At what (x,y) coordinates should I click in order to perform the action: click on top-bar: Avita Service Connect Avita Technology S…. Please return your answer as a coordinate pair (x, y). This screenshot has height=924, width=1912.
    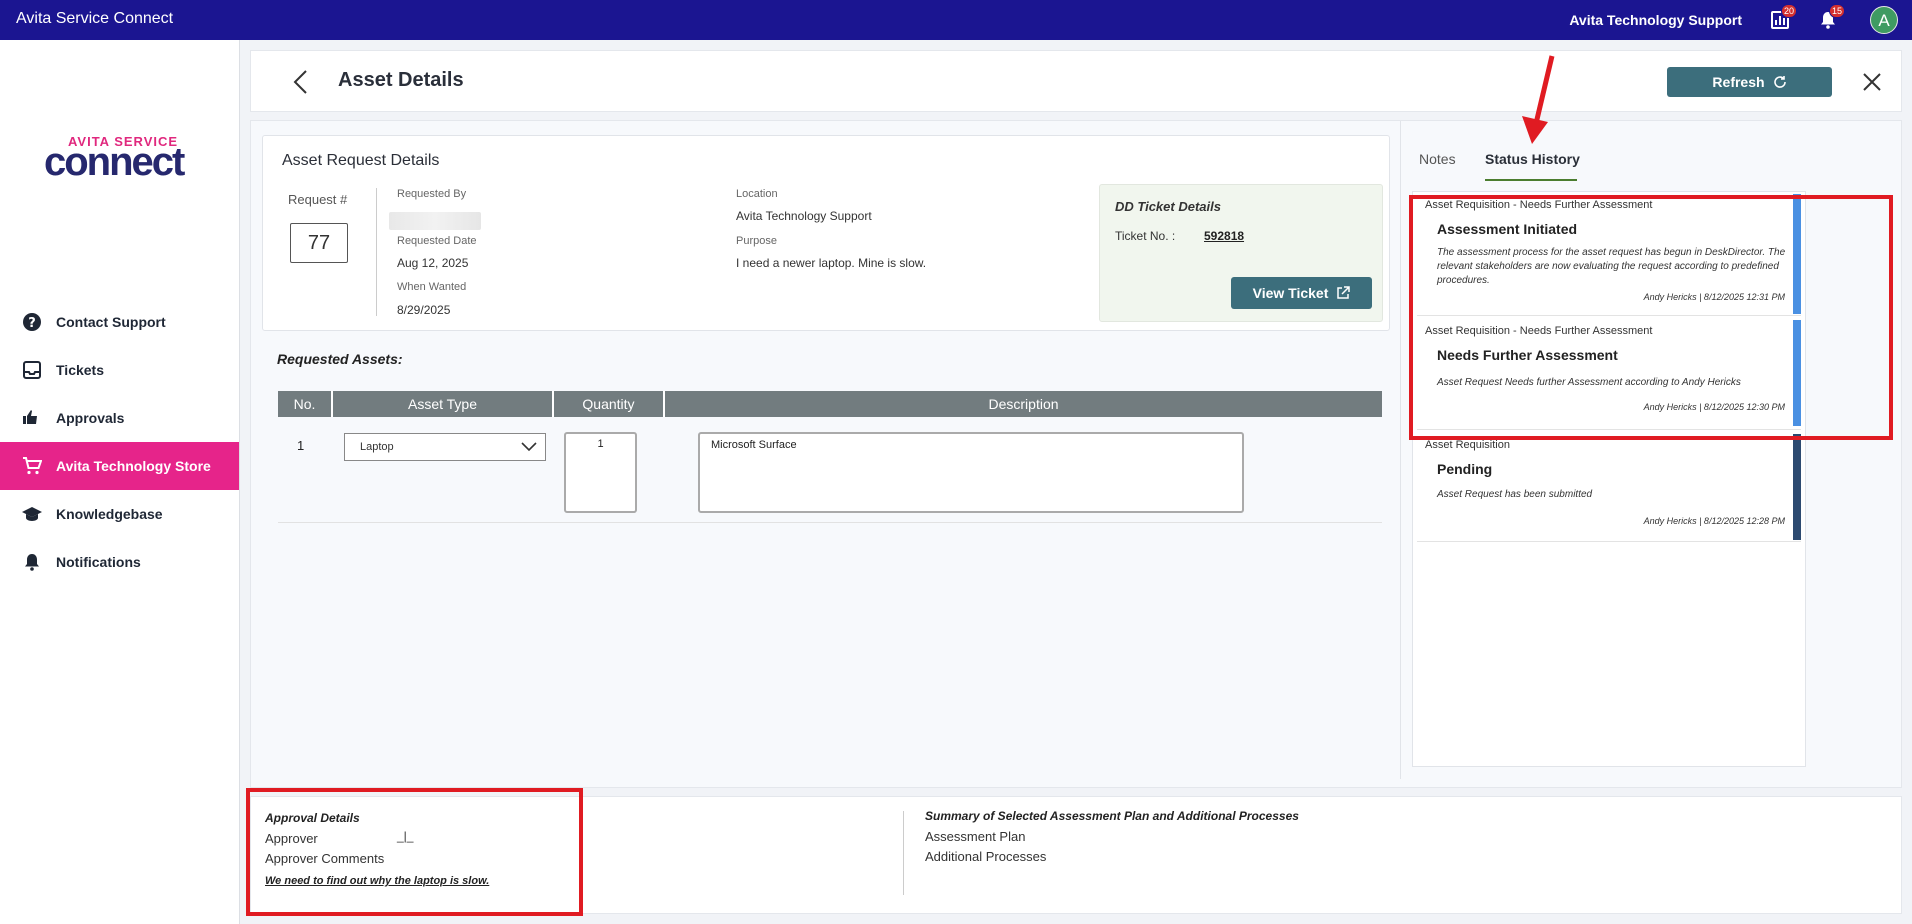
    Looking at the image, I should click on (956, 20).